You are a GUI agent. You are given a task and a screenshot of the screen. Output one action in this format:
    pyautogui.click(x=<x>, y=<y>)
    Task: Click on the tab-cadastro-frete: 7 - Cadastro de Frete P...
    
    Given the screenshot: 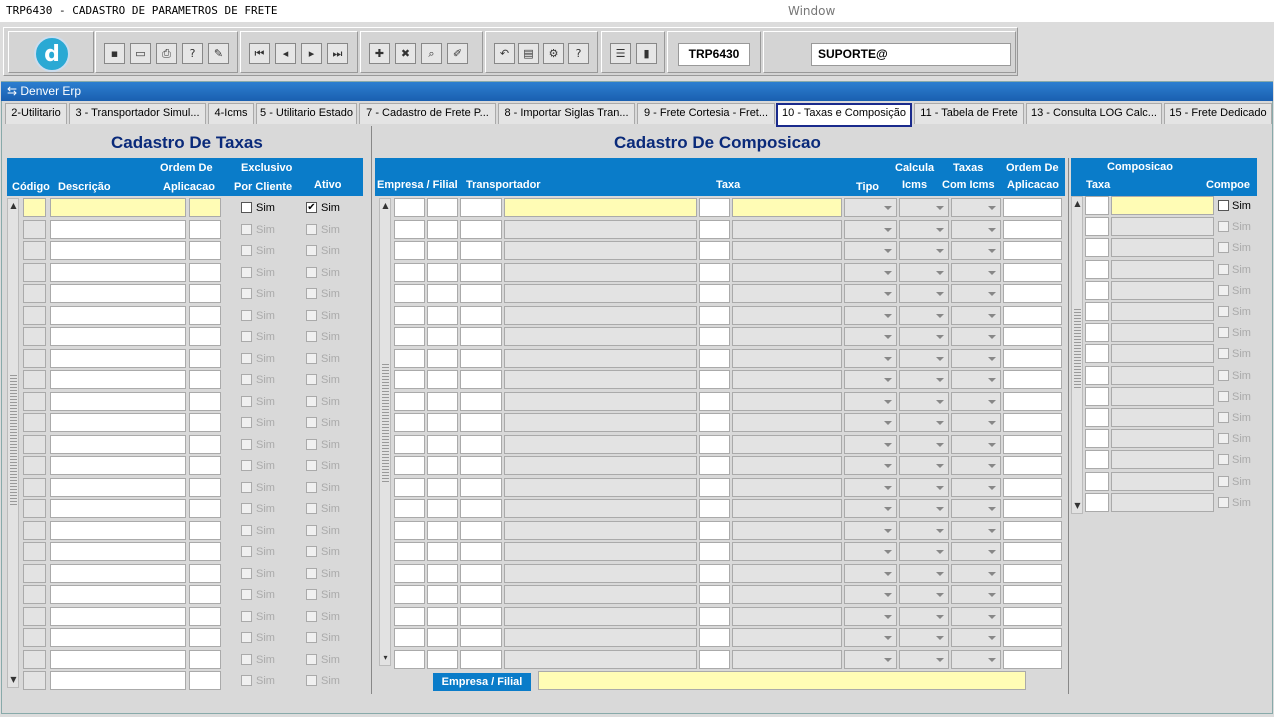 What is the action you would take?
    pyautogui.click(x=427, y=113)
    